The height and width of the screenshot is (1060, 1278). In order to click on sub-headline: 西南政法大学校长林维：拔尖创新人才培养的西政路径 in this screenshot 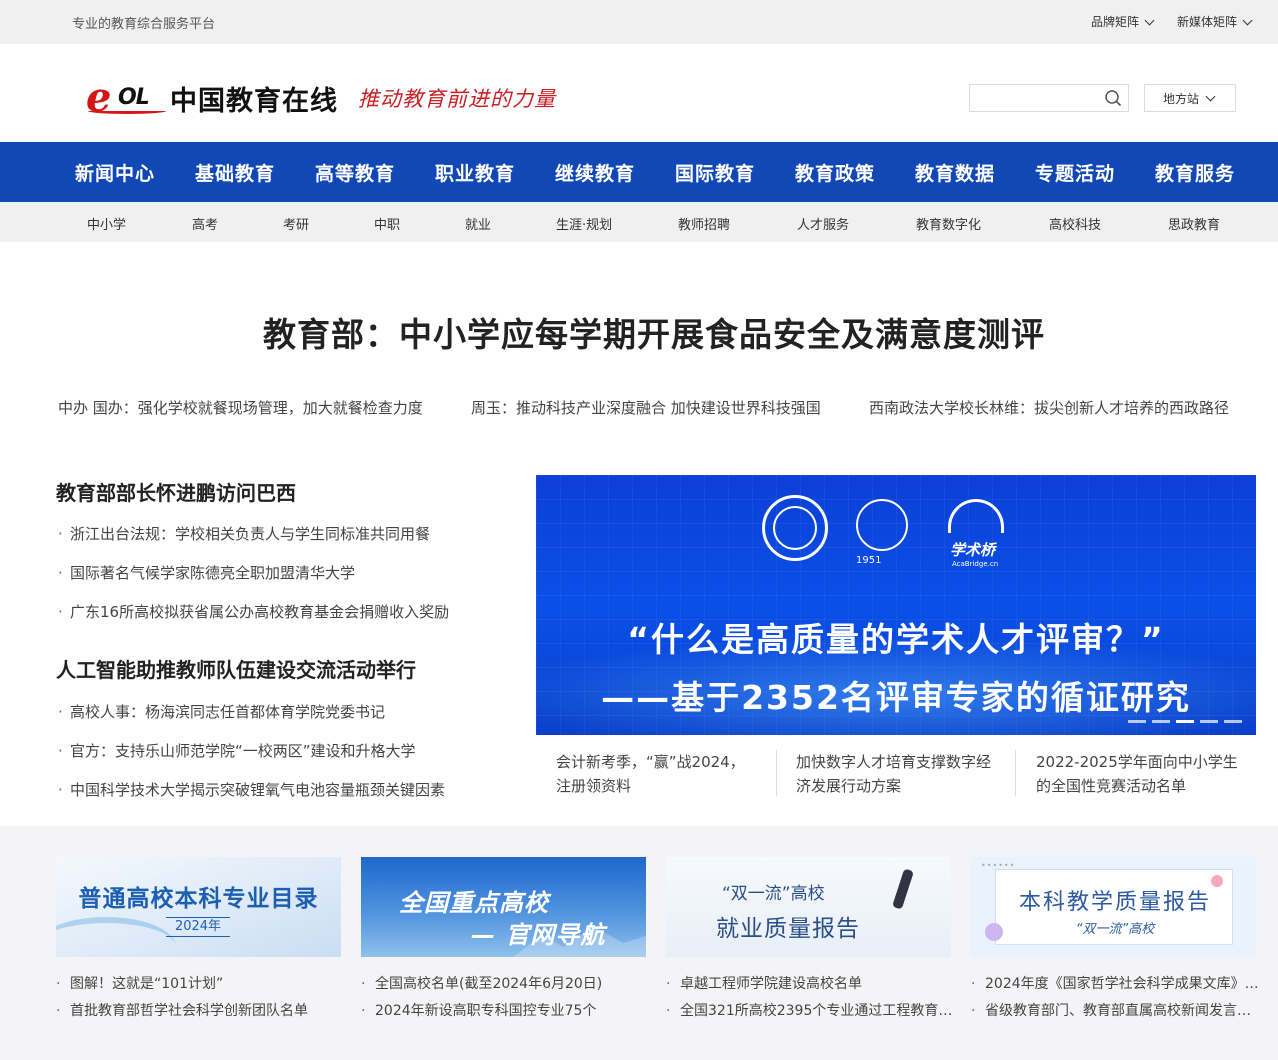, I will do `click(1049, 407)`.